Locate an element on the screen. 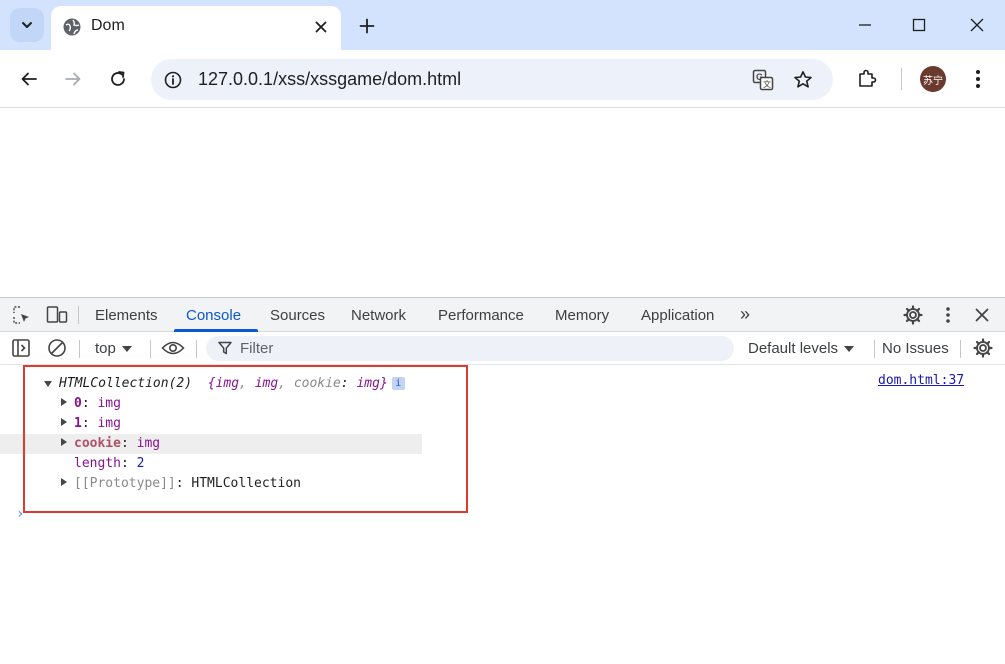 This screenshot has width=1005, height=664. maximize-icon is located at coordinates (919, 25).